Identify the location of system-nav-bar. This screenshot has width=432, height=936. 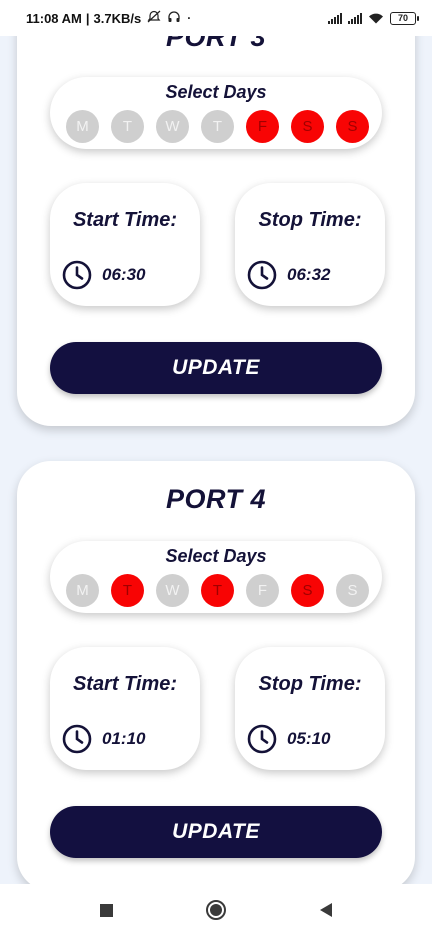
(216, 910).